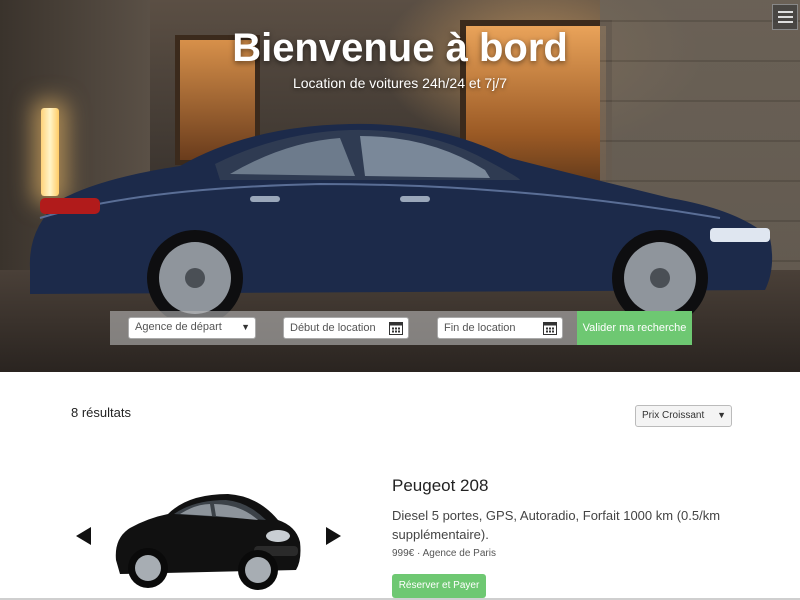 This screenshot has width=800, height=600. I want to click on sort-select: Prix Croissant ▼, so click(683, 416).